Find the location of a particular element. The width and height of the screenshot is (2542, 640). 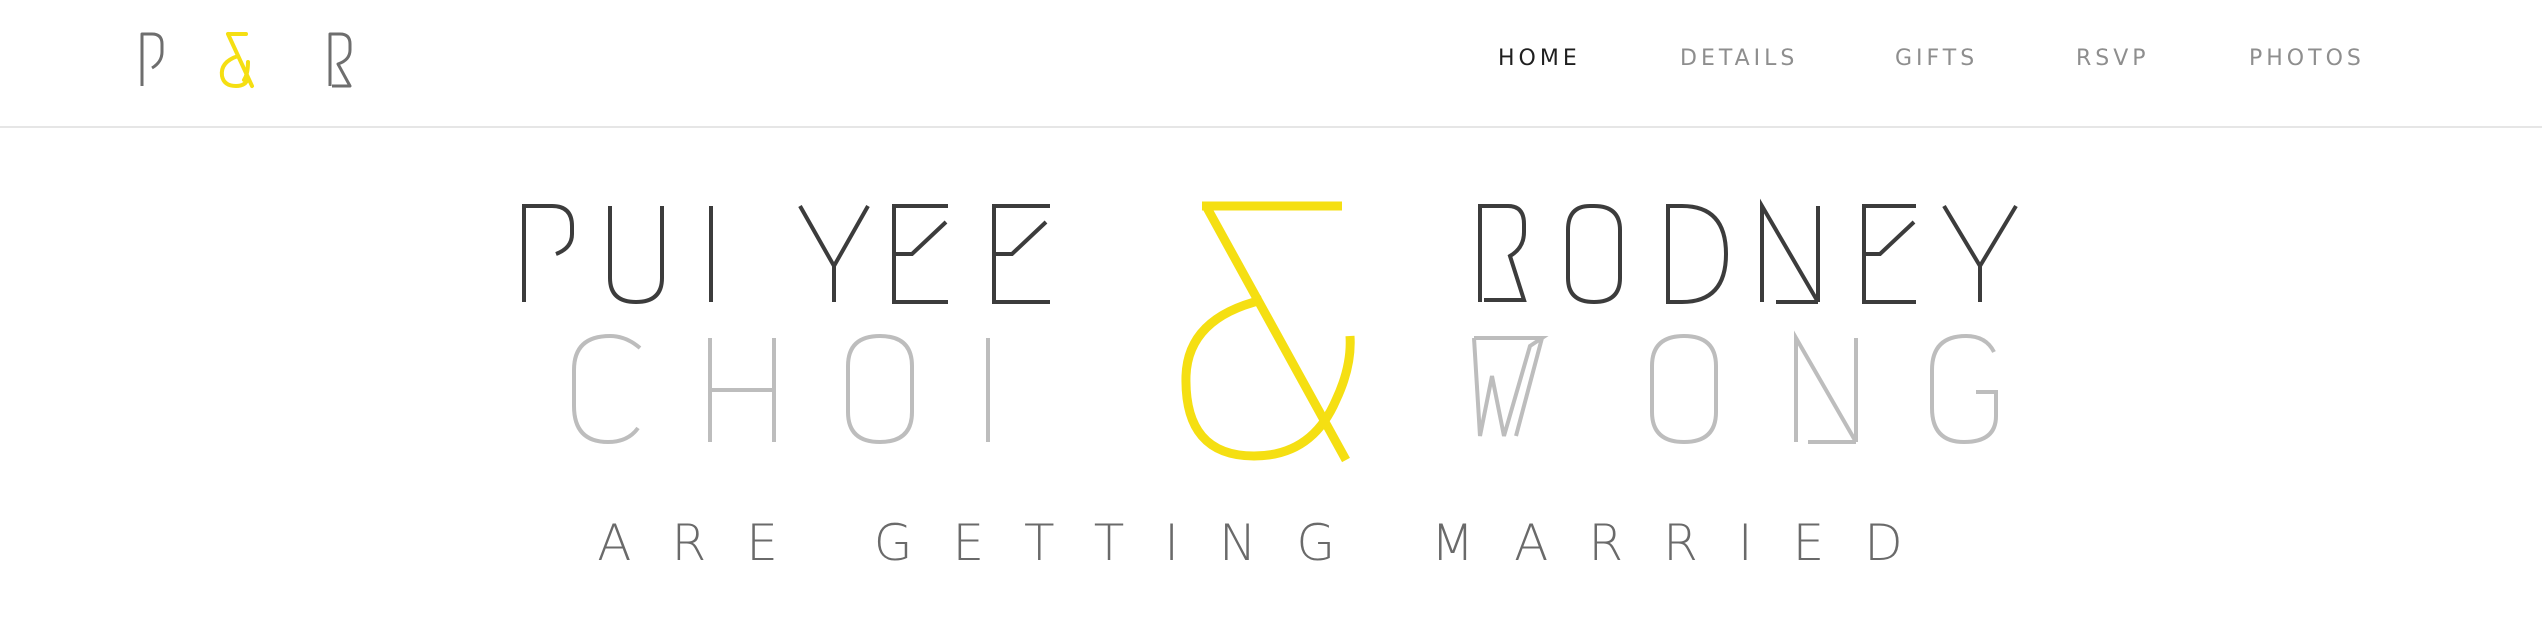

tagline-art: ARE GETTING MARRIED is located at coordinates (1269, 543).